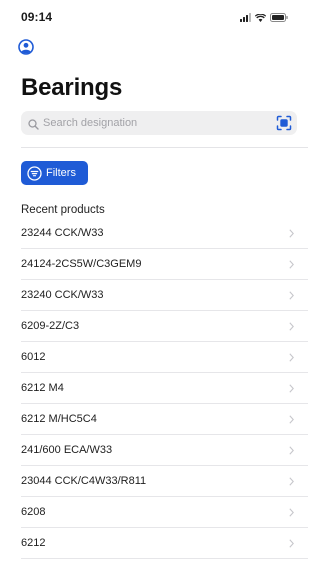 This screenshot has width=320, height=573. What do you see at coordinates (154, 15) in the screenshot?
I see `status-bar: 09:14` at bounding box center [154, 15].